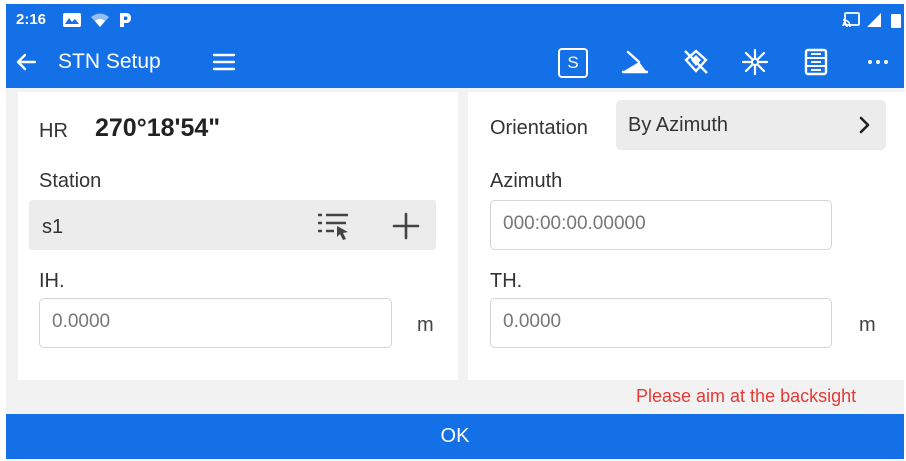  Describe the element at coordinates (696, 62) in the screenshot. I see `prism-icon` at that location.